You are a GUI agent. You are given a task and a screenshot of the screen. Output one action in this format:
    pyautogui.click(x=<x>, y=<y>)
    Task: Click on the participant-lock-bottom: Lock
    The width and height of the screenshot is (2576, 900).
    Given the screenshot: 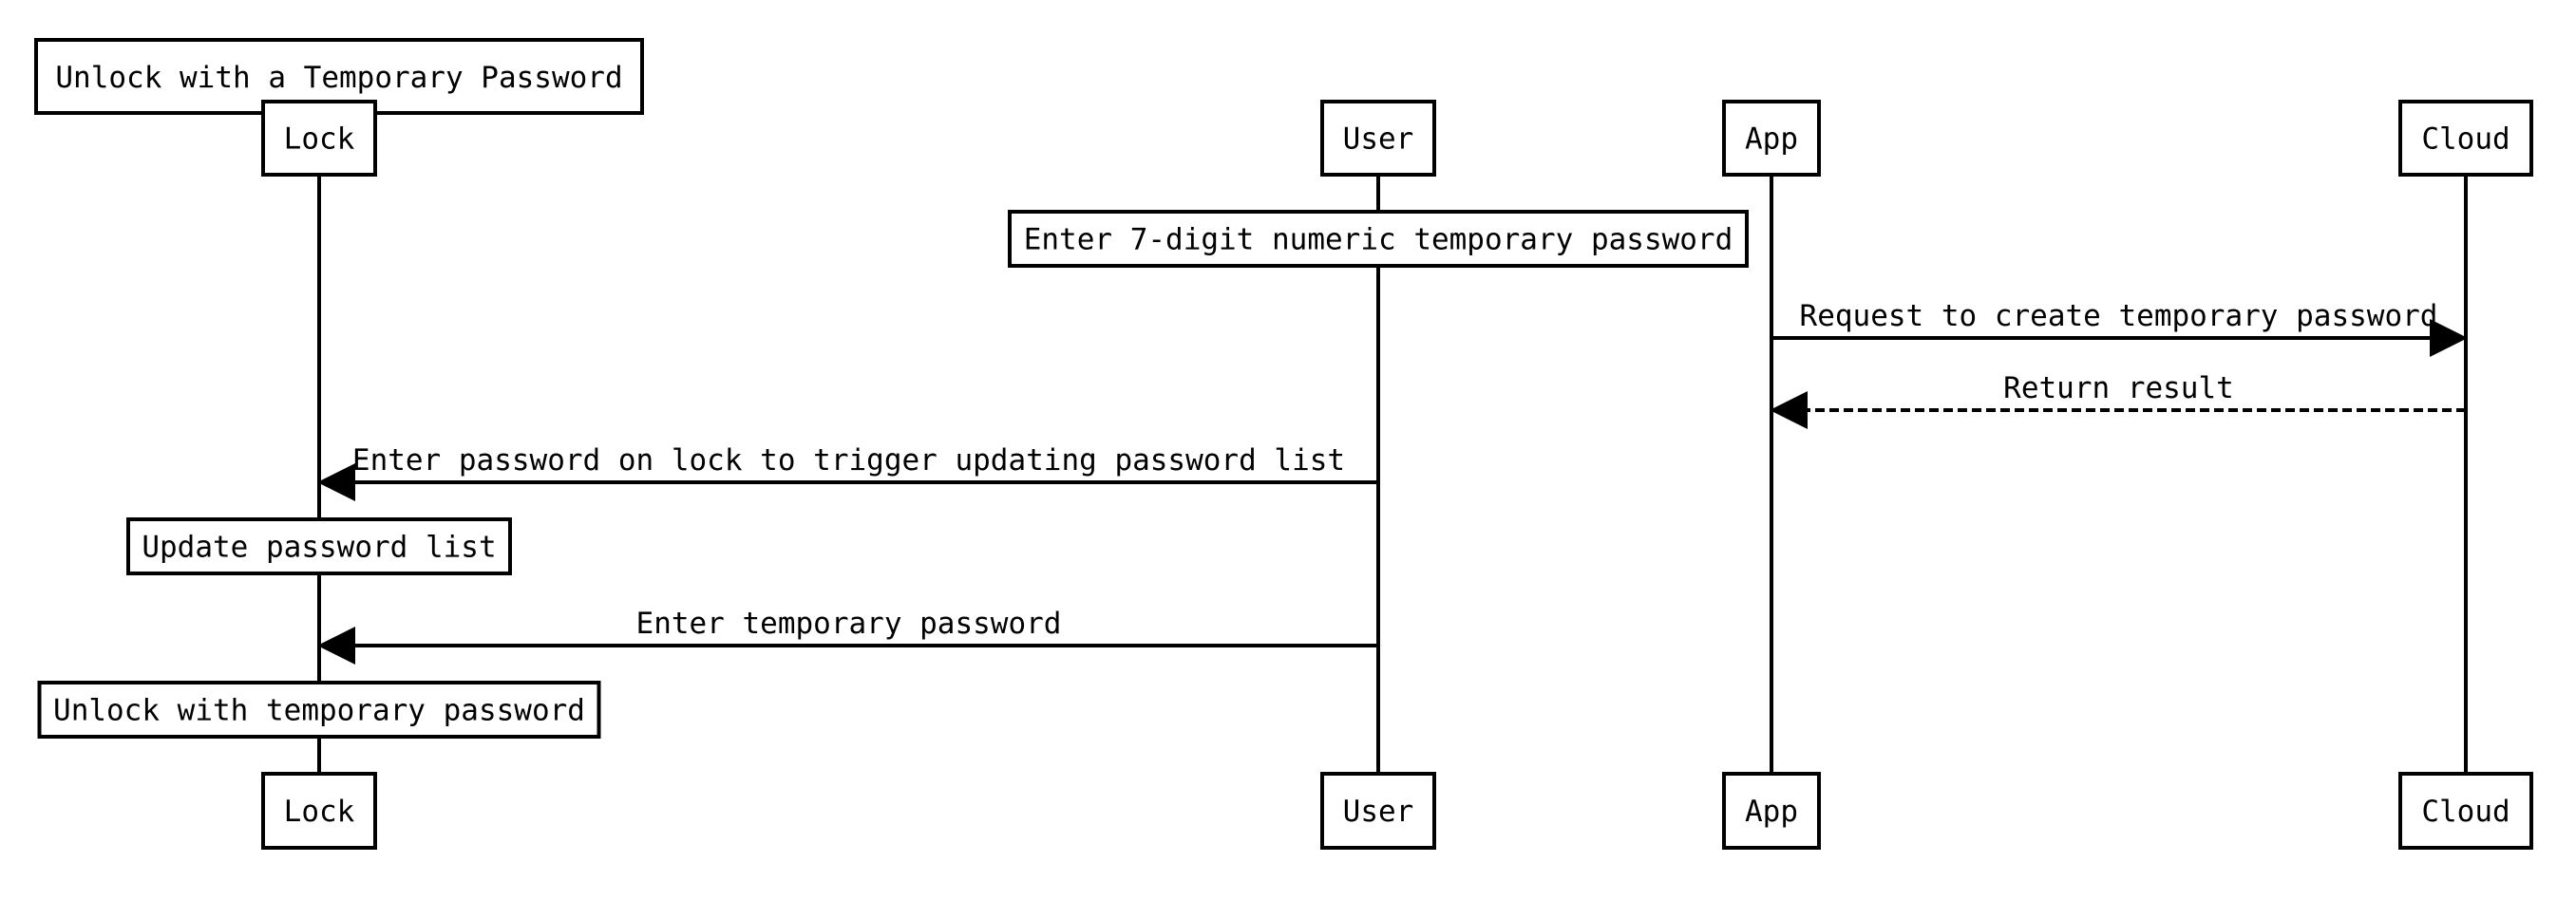 What is the action you would take?
    pyautogui.click(x=319, y=811)
    